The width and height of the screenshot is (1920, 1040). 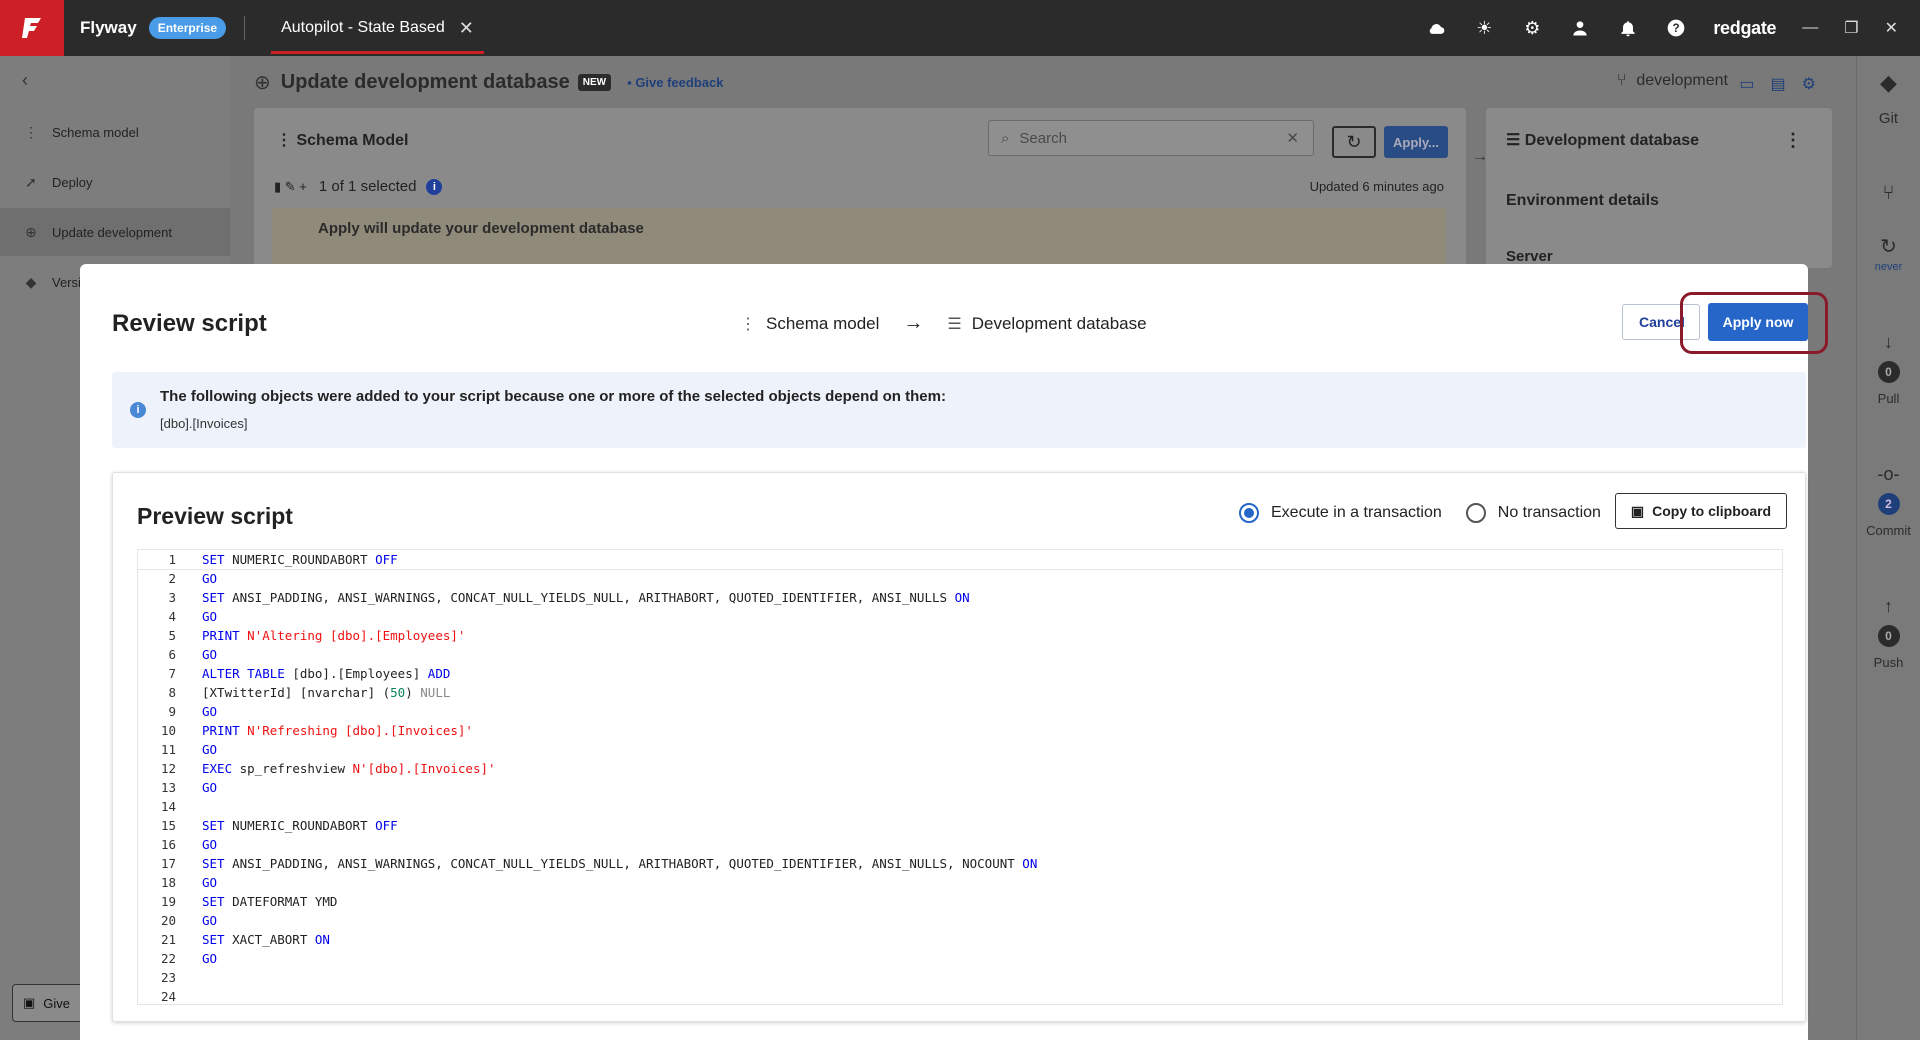 What do you see at coordinates (1793, 140) in the screenshot?
I see `more-menu-icon: ⋮` at bounding box center [1793, 140].